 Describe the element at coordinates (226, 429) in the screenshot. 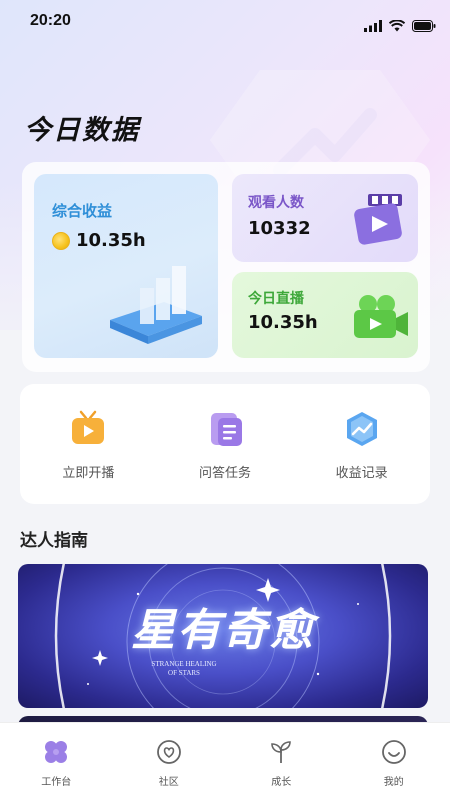

I see `task-list-icon` at that location.